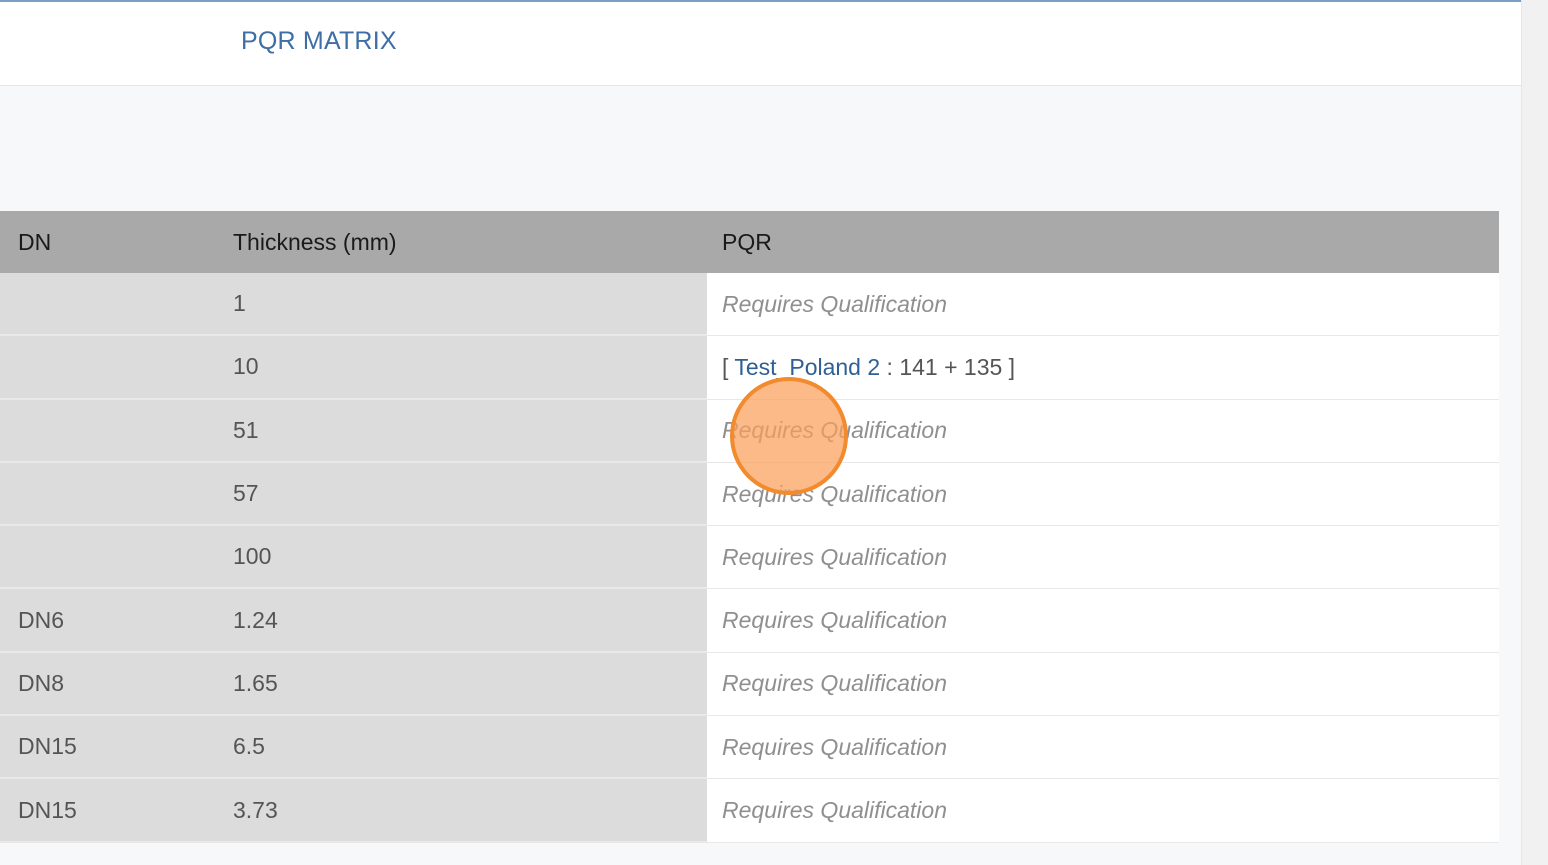 The height and width of the screenshot is (865, 1548). I want to click on thickness-cell: 6.5, so click(461, 747).